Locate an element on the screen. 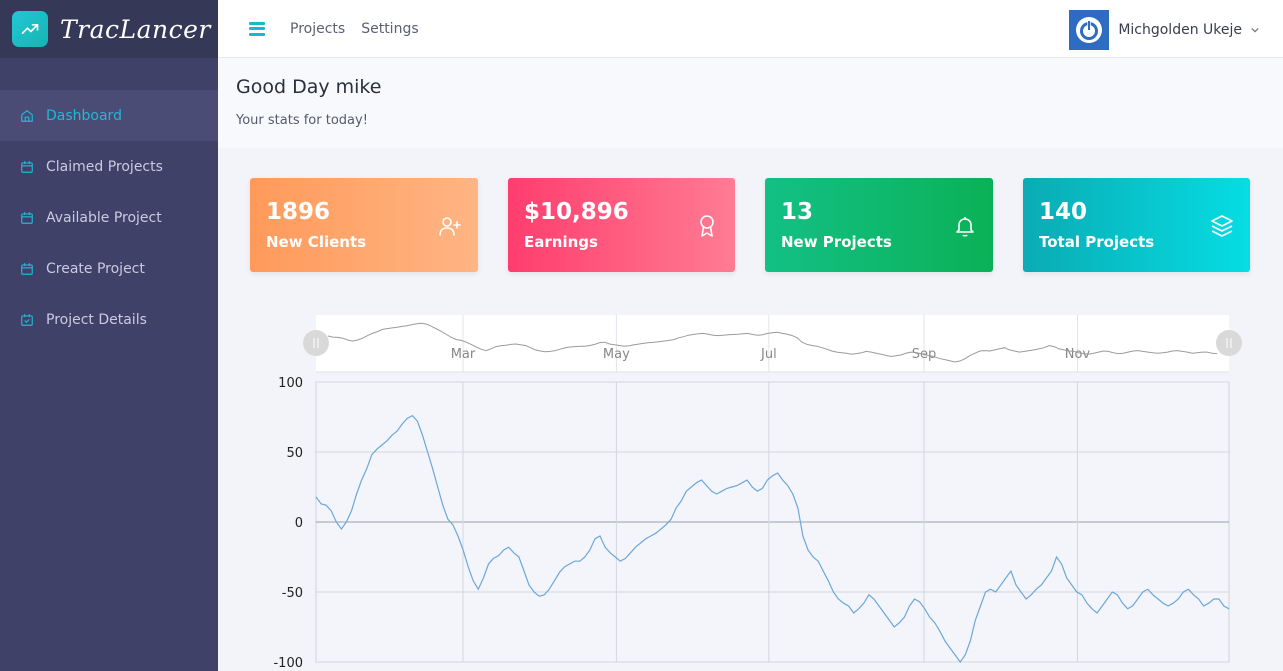  navigator-tick-label: Mar is located at coordinates (463, 354).